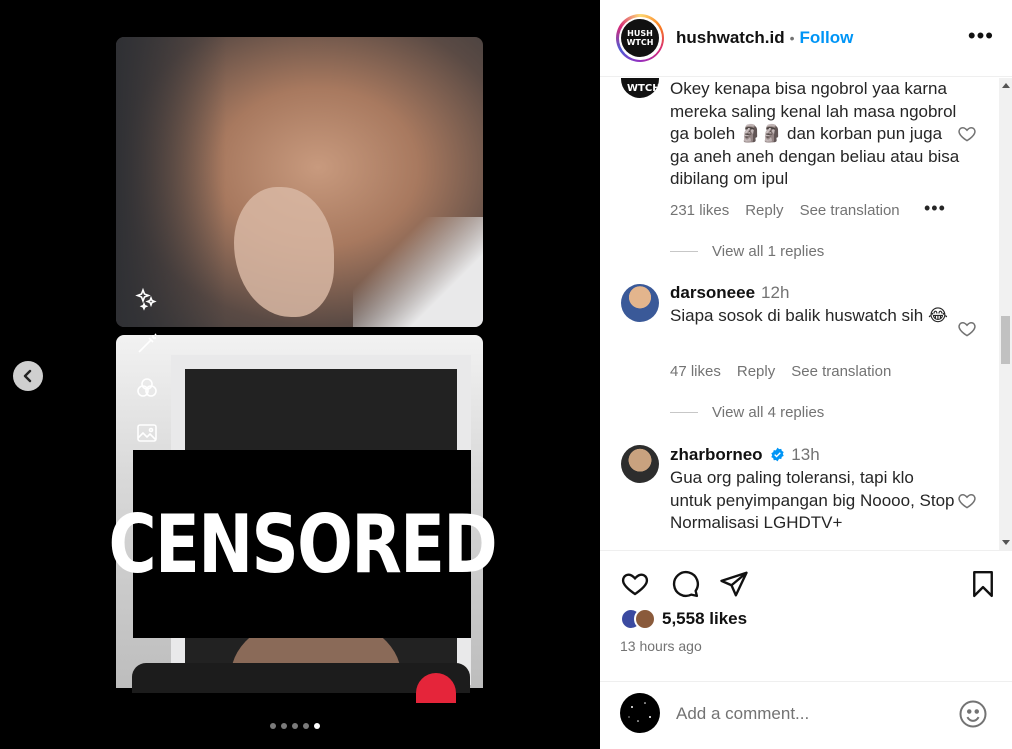 The height and width of the screenshot is (749, 1012). Describe the element at coordinates (418, 272) in the screenshot. I see `shirt-image` at that location.